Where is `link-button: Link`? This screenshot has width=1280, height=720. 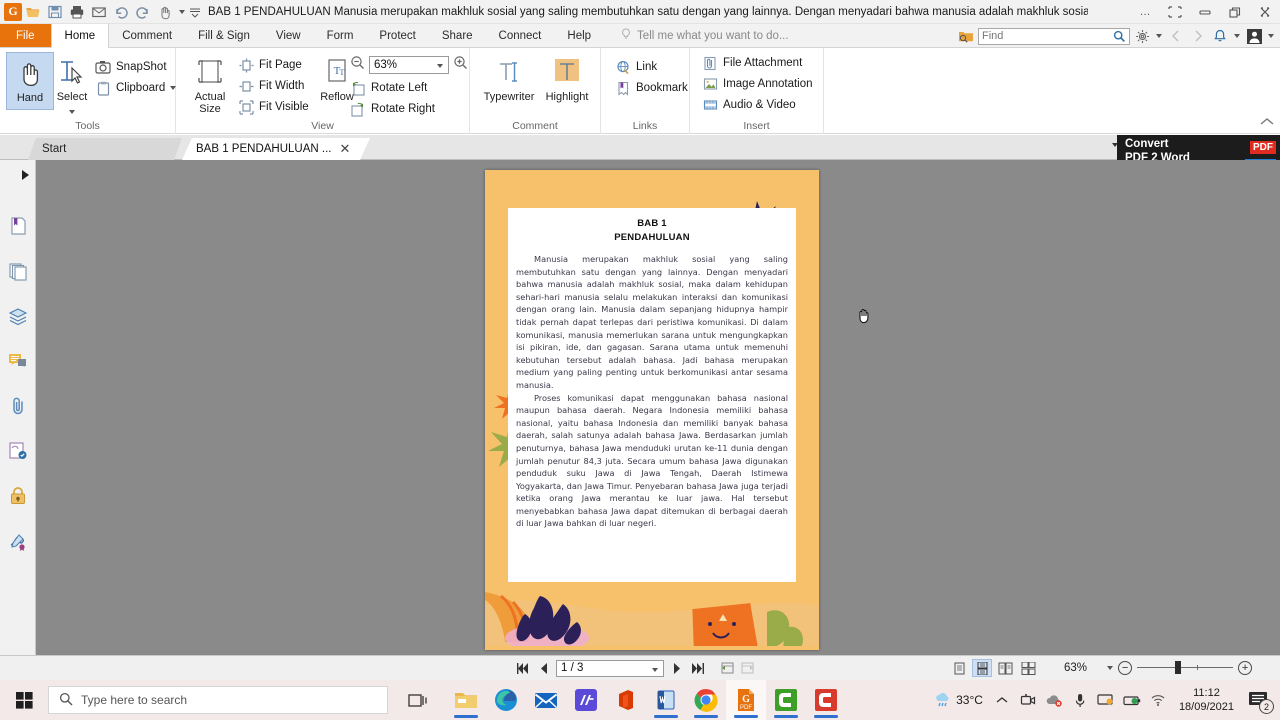
link-button: Link is located at coordinates (636, 67).